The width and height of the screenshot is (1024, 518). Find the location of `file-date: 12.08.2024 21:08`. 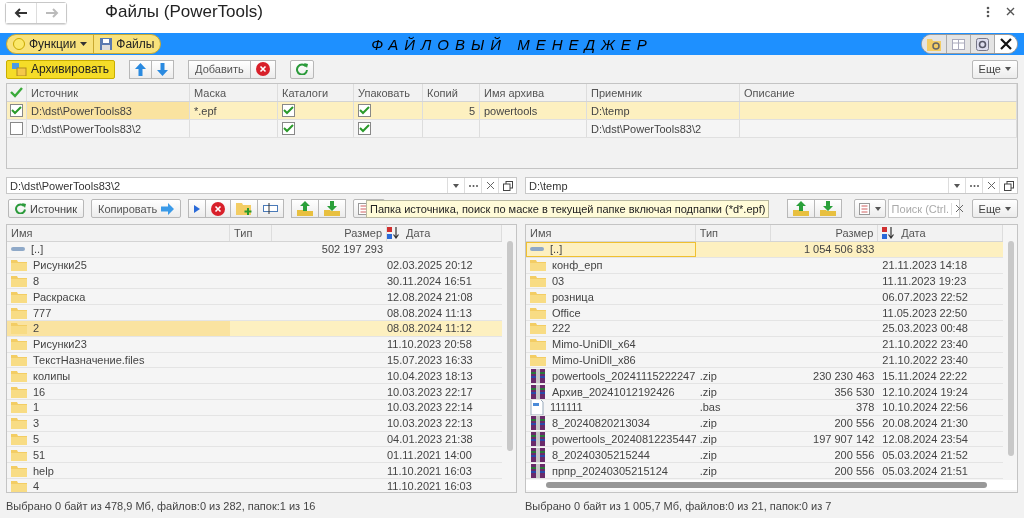

file-date: 12.08.2024 21:08 is located at coordinates (430, 296).